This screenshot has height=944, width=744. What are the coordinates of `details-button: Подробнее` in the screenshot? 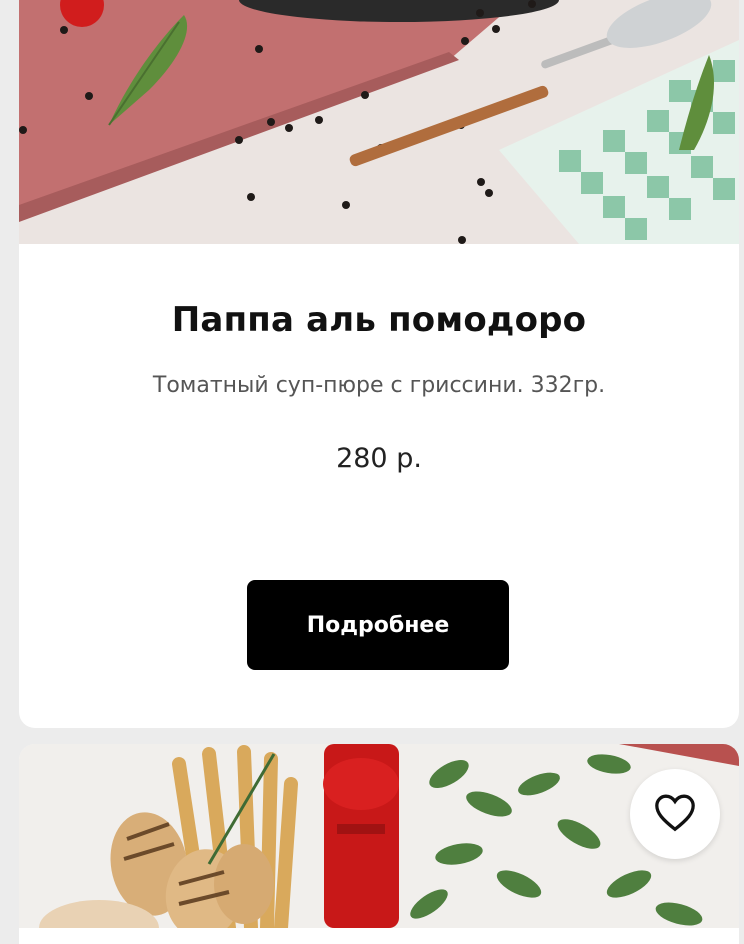 It's located at (378, 625).